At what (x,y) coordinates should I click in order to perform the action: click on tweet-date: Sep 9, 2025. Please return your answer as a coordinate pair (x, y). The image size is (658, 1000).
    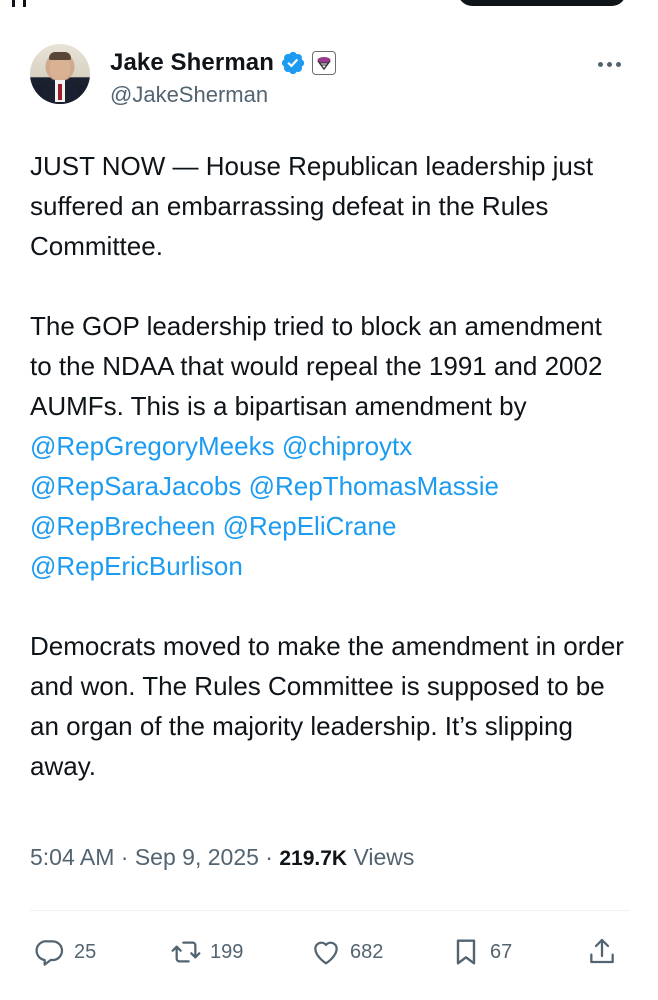
    Looking at the image, I should click on (197, 857).